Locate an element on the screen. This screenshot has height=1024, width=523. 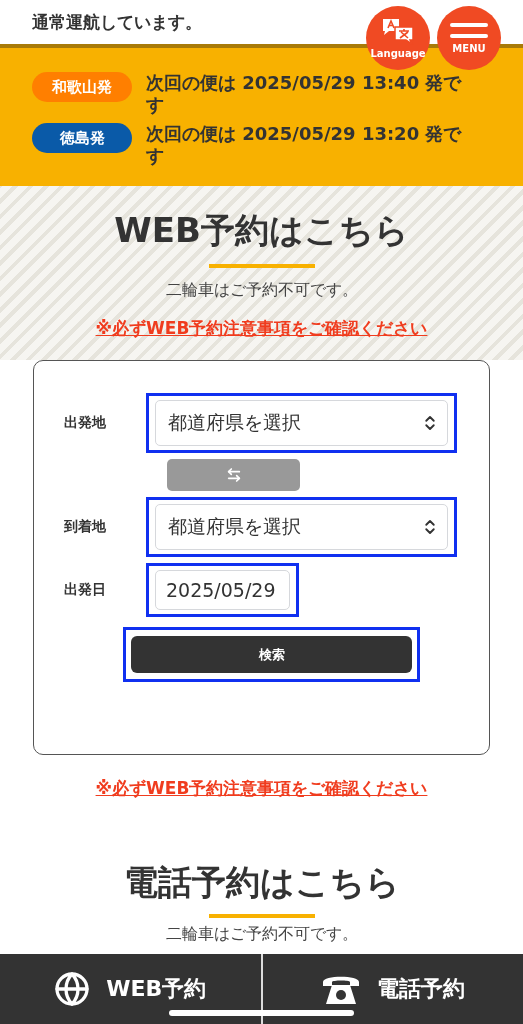
port-badge: 和歌山発 is located at coordinates (82, 87).